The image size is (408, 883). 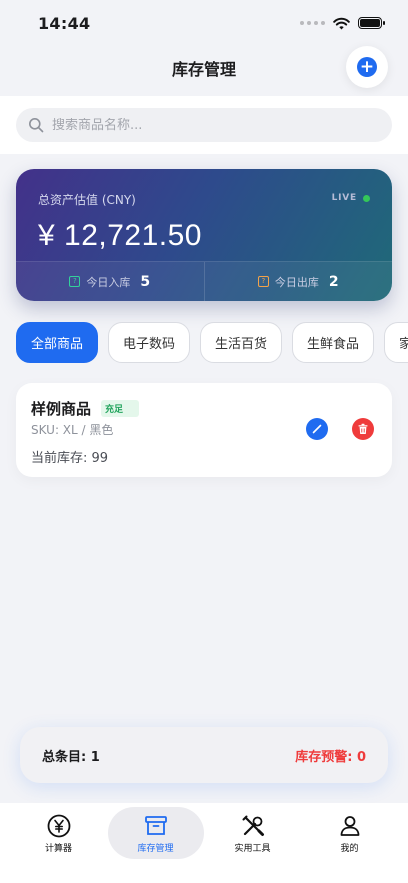 What do you see at coordinates (75, 281) in the screenshot?
I see `inbound-icon: ?` at bounding box center [75, 281].